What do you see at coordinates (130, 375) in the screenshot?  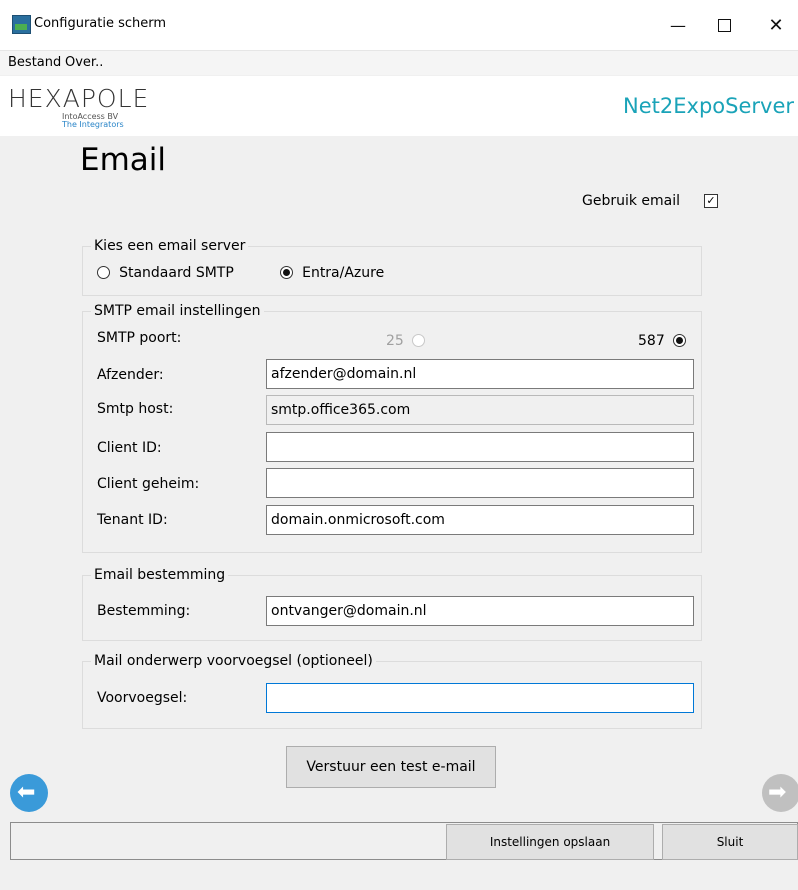 I see `afzender-label: Afzender:` at bounding box center [130, 375].